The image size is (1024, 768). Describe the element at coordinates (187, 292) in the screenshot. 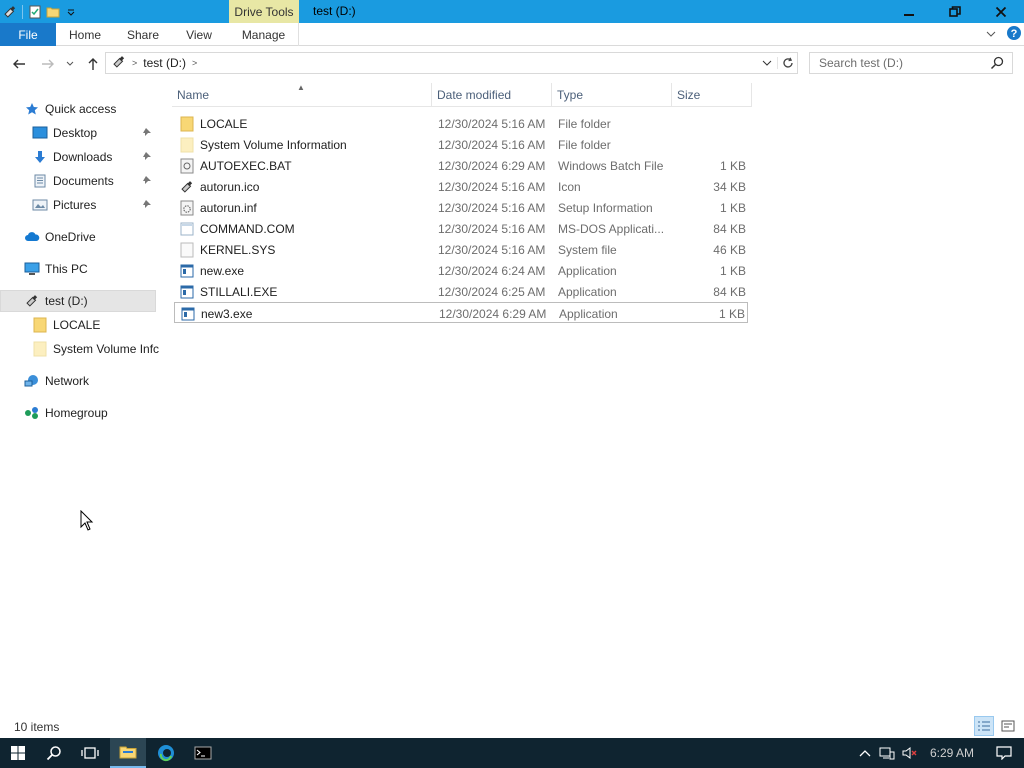

I see `application-icon` at that location.